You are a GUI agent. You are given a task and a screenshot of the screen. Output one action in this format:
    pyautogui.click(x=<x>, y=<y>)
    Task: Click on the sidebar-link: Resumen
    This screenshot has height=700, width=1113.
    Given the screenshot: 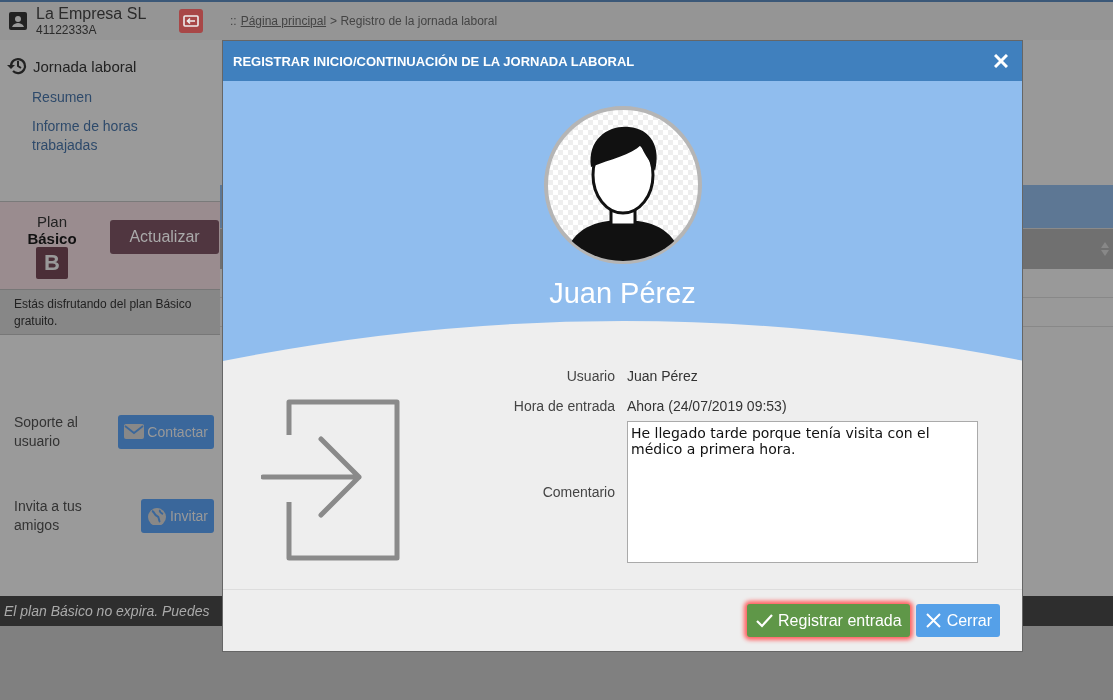 What is the action you would take?
    pyautogui.click(x=107, y=97)
    